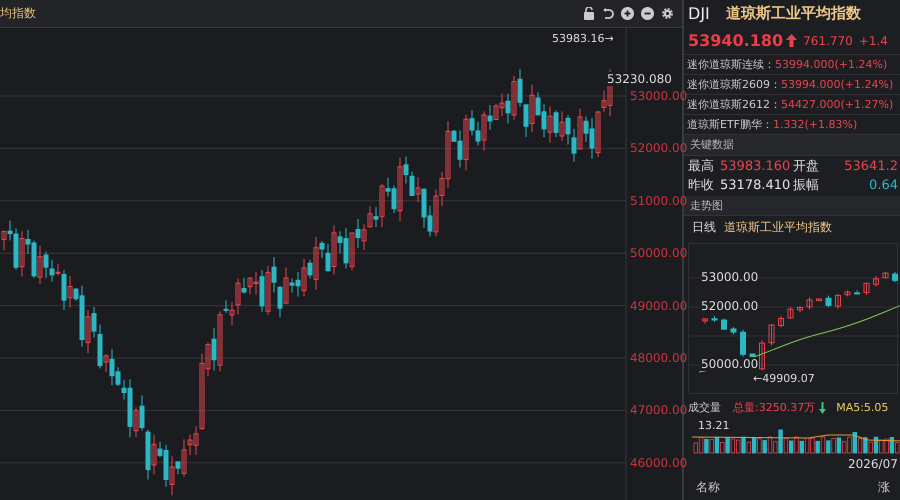  I want to click on section-title: 关键数据, so click(712, 144).